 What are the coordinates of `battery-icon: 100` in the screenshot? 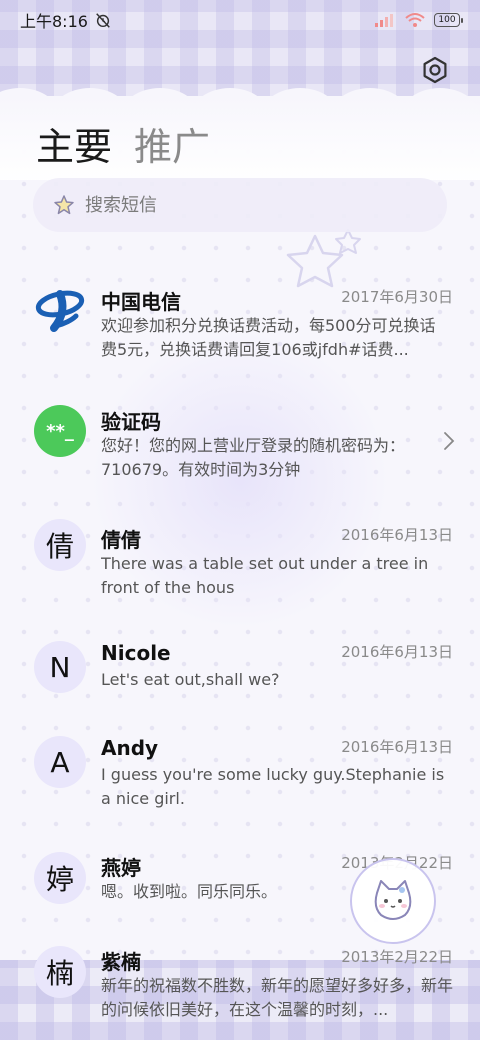 It's located at (448, 20).